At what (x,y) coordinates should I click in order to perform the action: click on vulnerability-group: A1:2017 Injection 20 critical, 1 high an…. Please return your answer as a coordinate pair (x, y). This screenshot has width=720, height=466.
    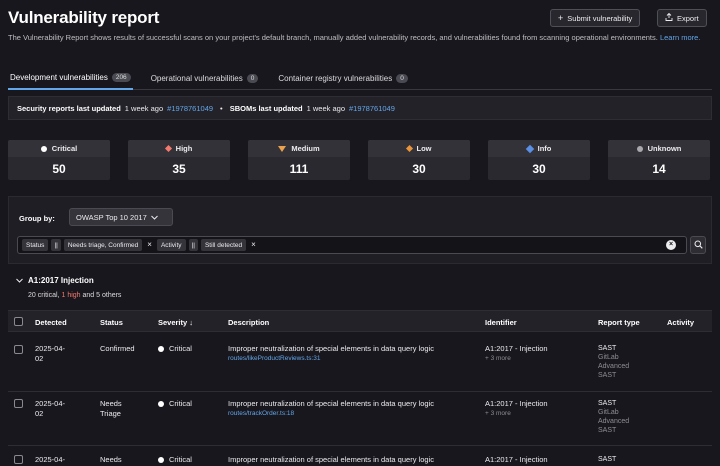
    Looking at the image, I should click on (68, 287).